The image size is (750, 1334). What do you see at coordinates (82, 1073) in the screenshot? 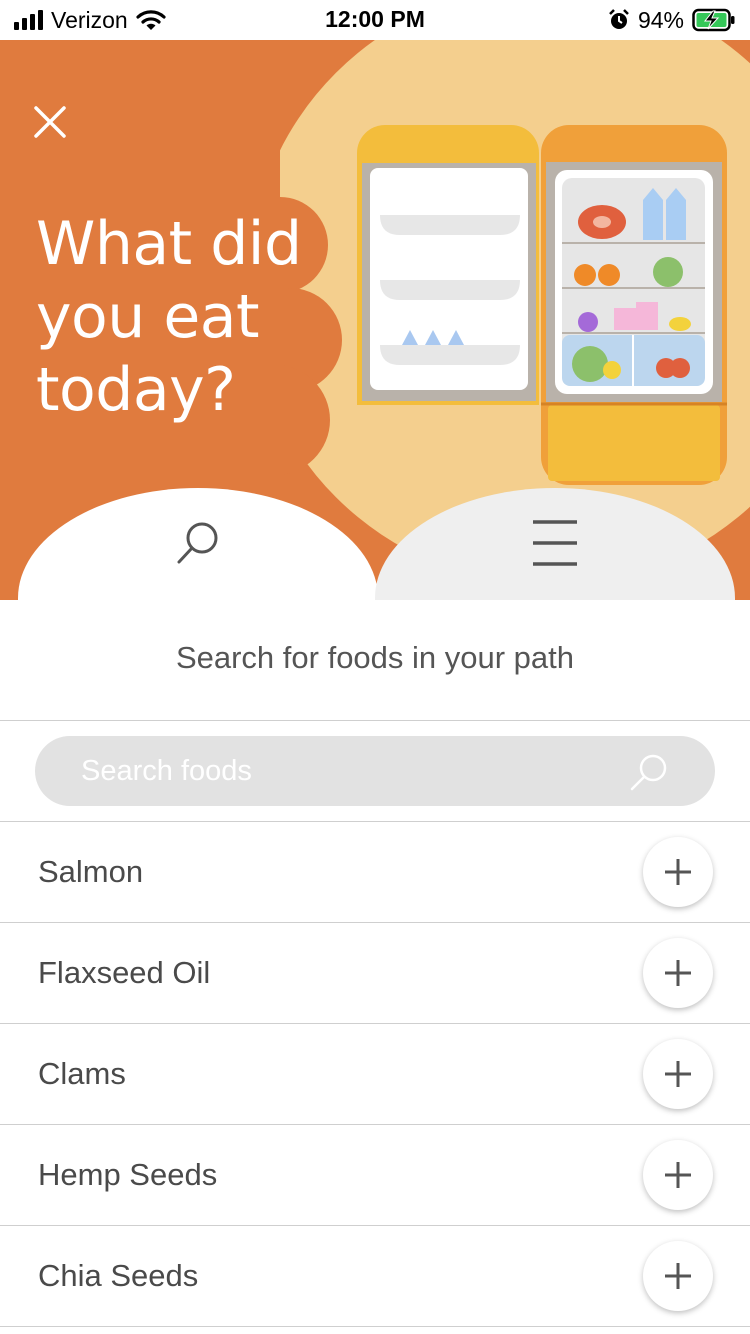
I see `food-name: Clams` at bounding box center [82, 1073].